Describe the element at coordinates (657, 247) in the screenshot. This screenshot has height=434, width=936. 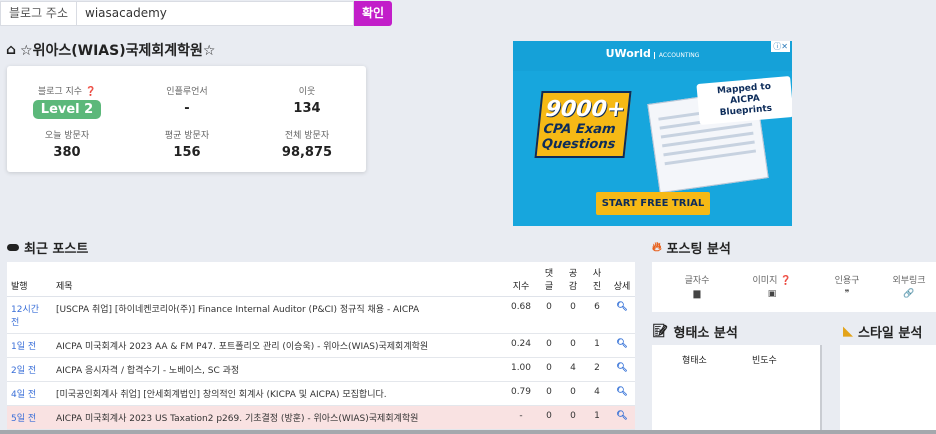
I see `fire-icon: 🔥︎` at that location.